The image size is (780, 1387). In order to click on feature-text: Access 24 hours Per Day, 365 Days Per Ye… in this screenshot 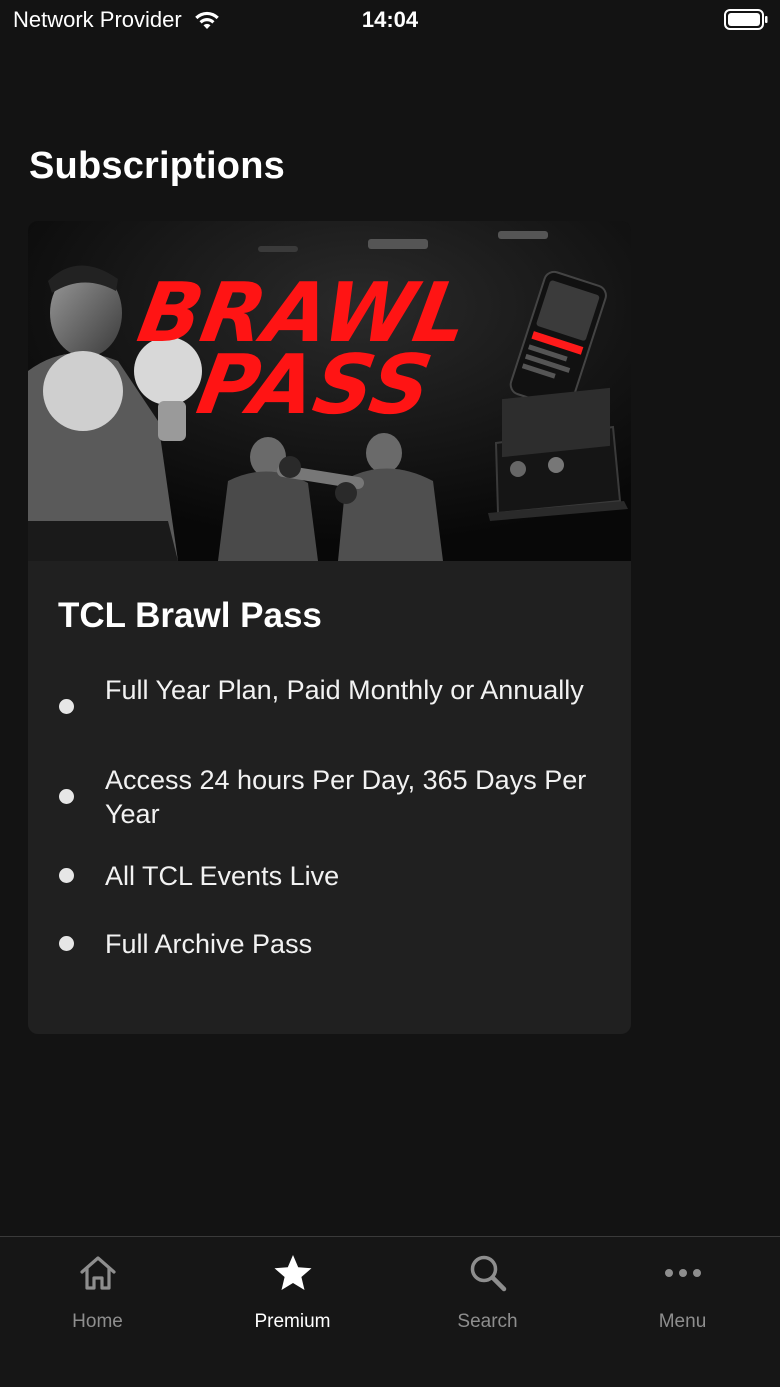, I will do `click(346, 797)`.